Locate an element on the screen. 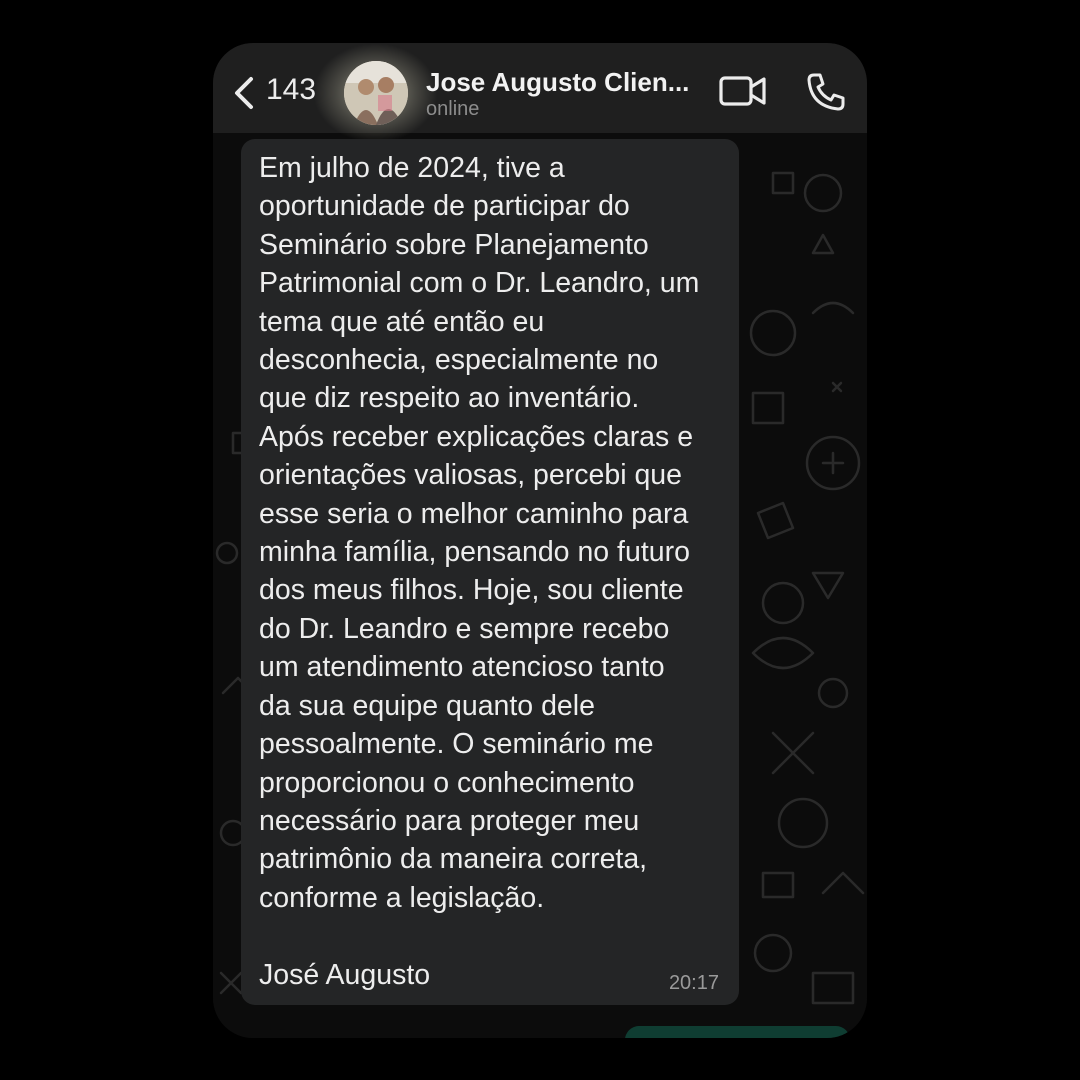 This screenshot has width=1080, height=1080. chevron-left-icon is located at coordinates (244, 93).